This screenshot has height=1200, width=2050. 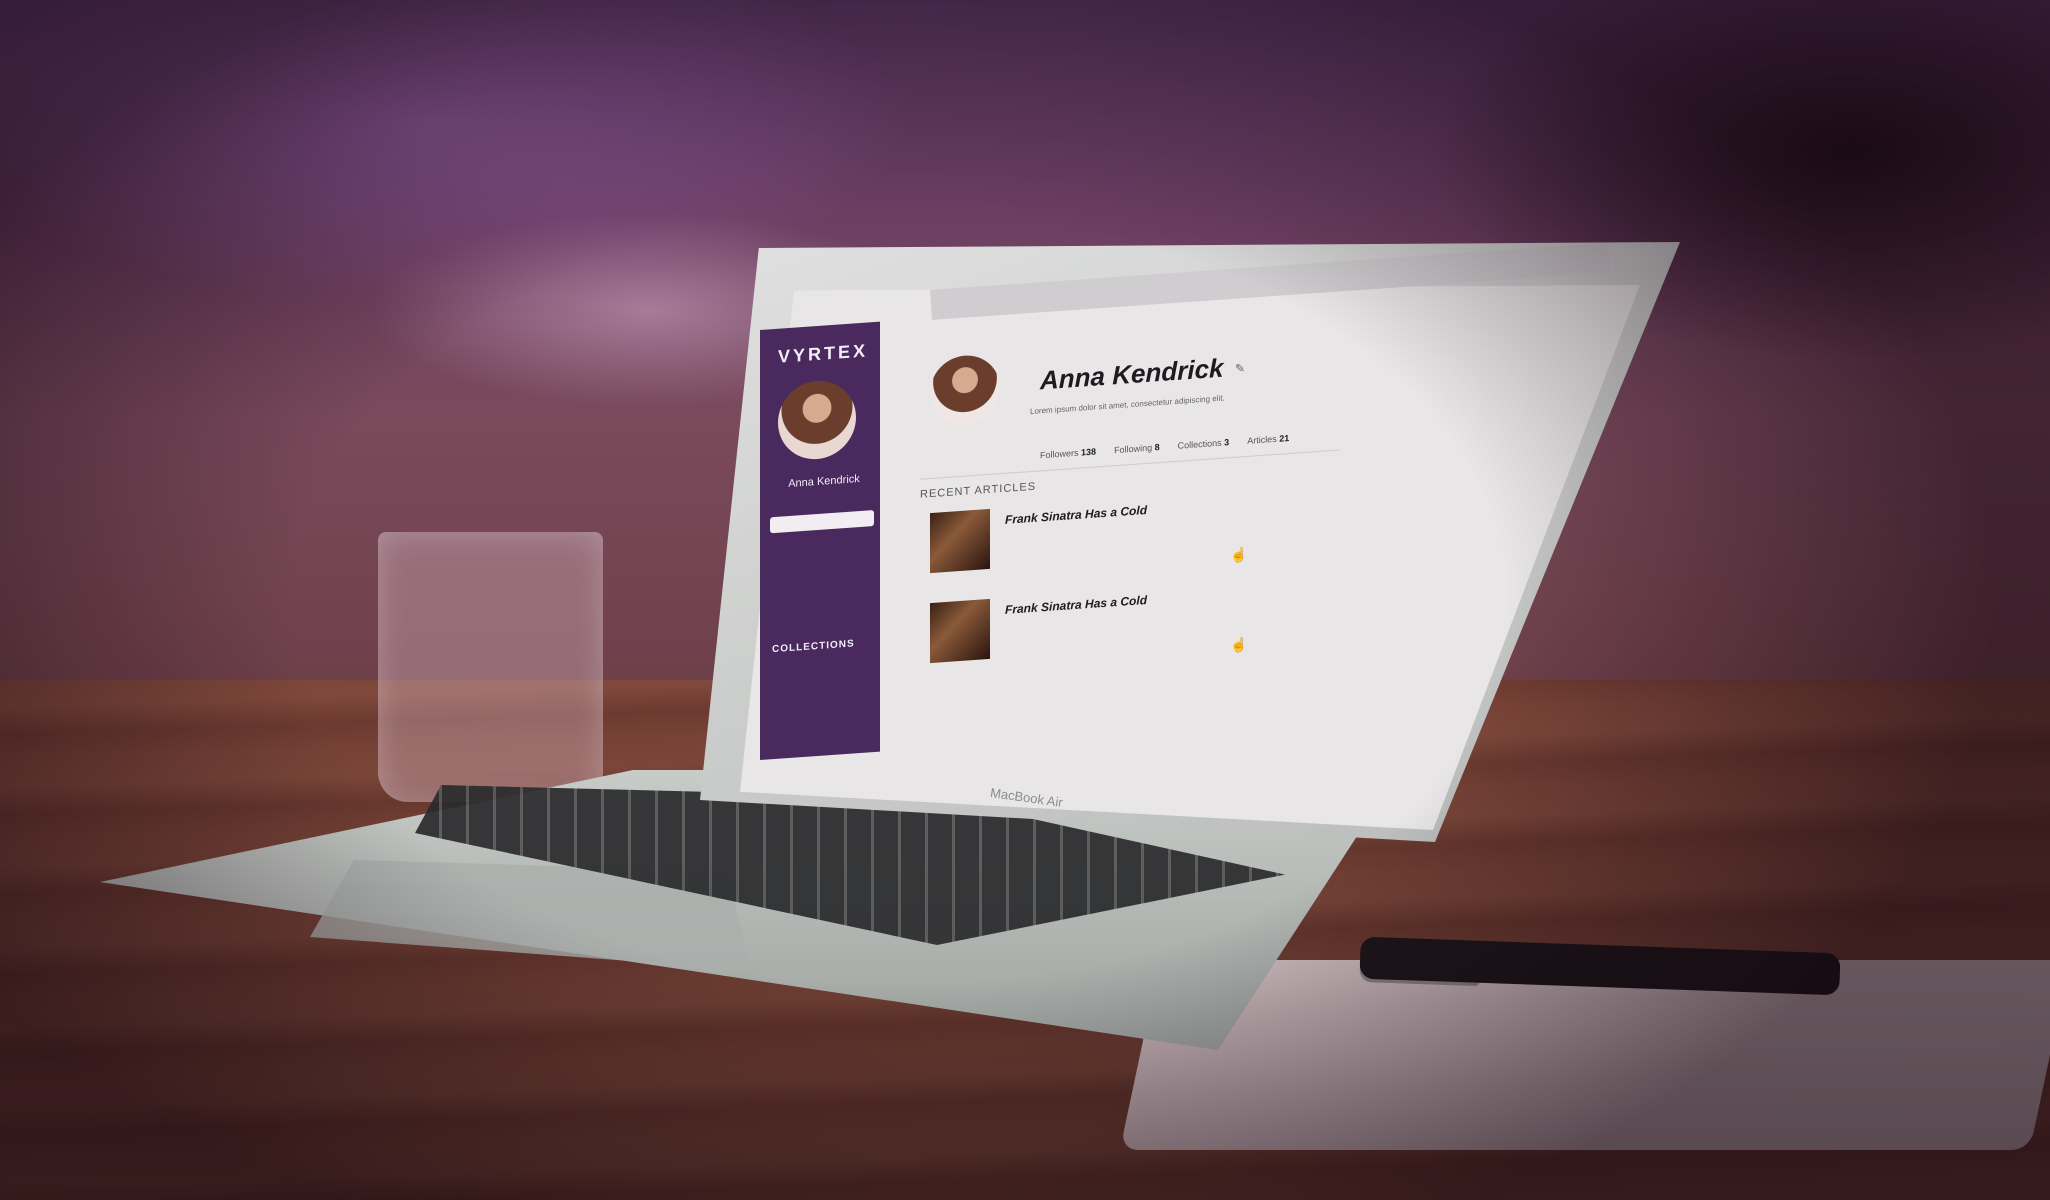 I want to click on sidebar: VYRTEX Anna Kendrick COLLECTIONS, so click(x=820, y=540).